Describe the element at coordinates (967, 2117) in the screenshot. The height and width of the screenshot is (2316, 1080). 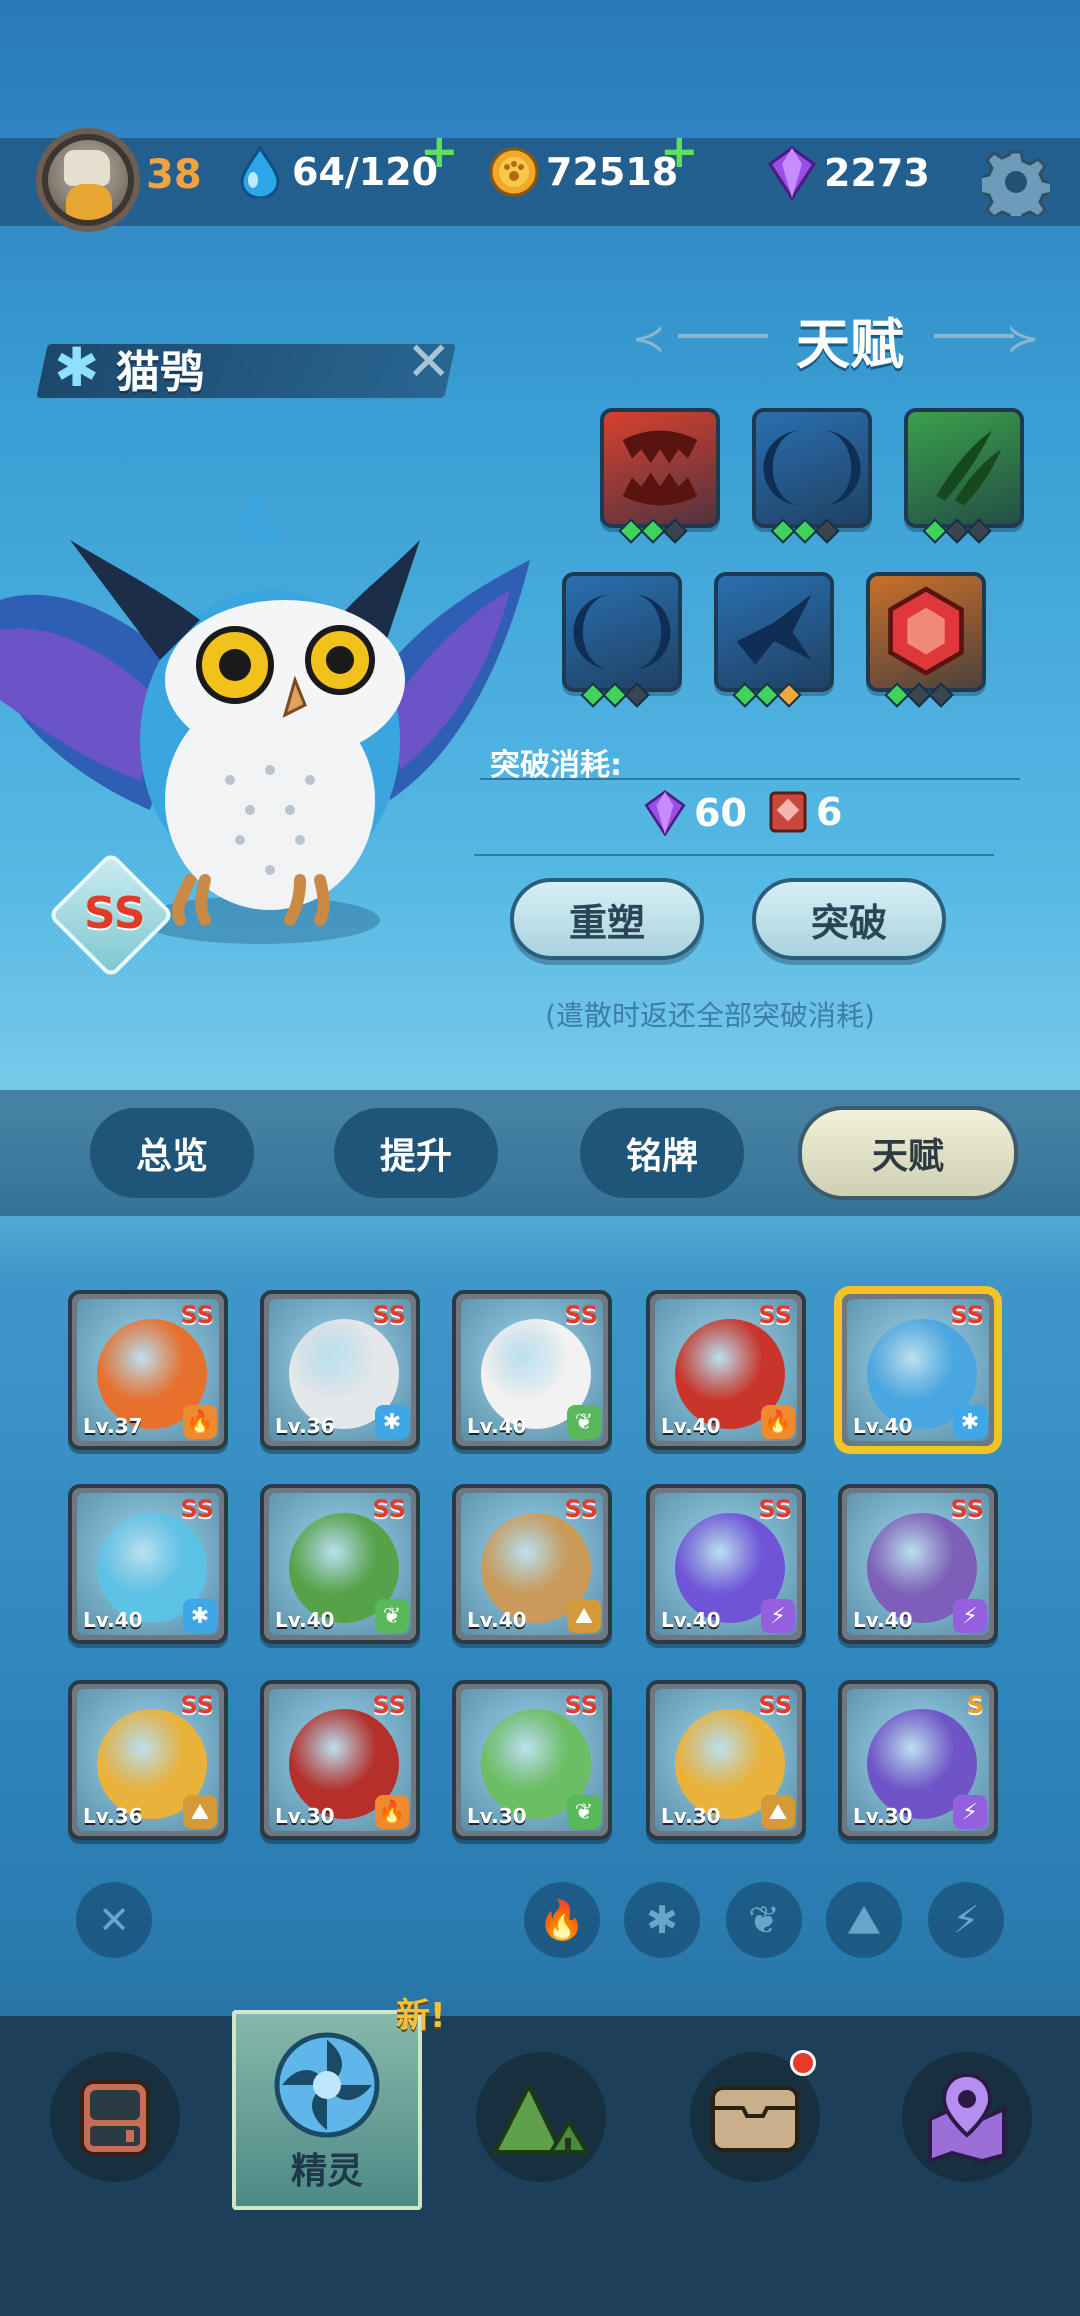
I see `nav-map` at that location.